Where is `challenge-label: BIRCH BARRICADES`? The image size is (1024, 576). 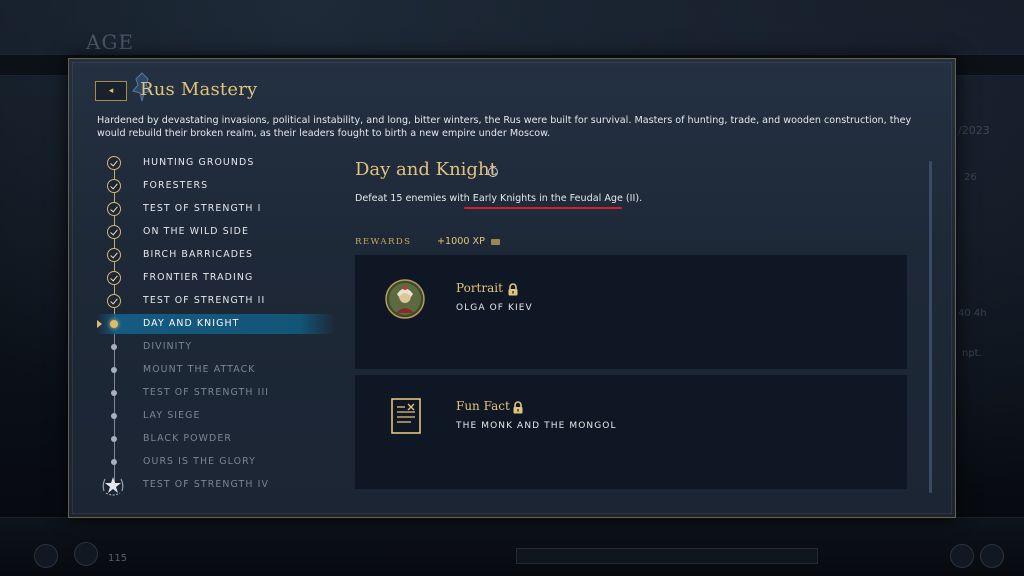
challenge-label: BIRCH BARRICADES is located at coordinates (198, 254).